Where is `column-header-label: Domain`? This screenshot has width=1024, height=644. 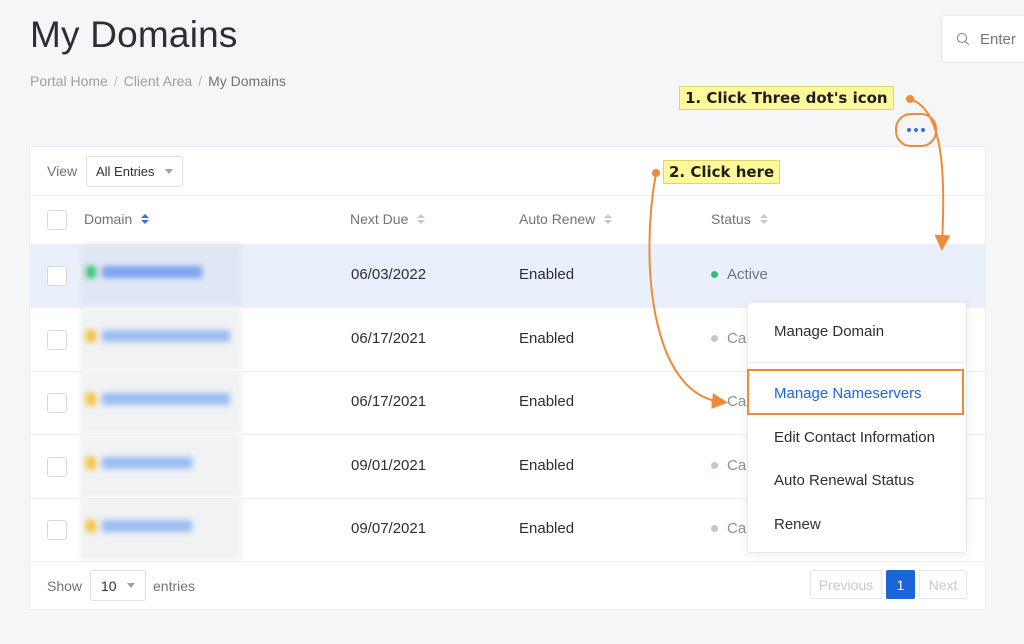
column-header-label: Domain is located at coordinates (108, 219).